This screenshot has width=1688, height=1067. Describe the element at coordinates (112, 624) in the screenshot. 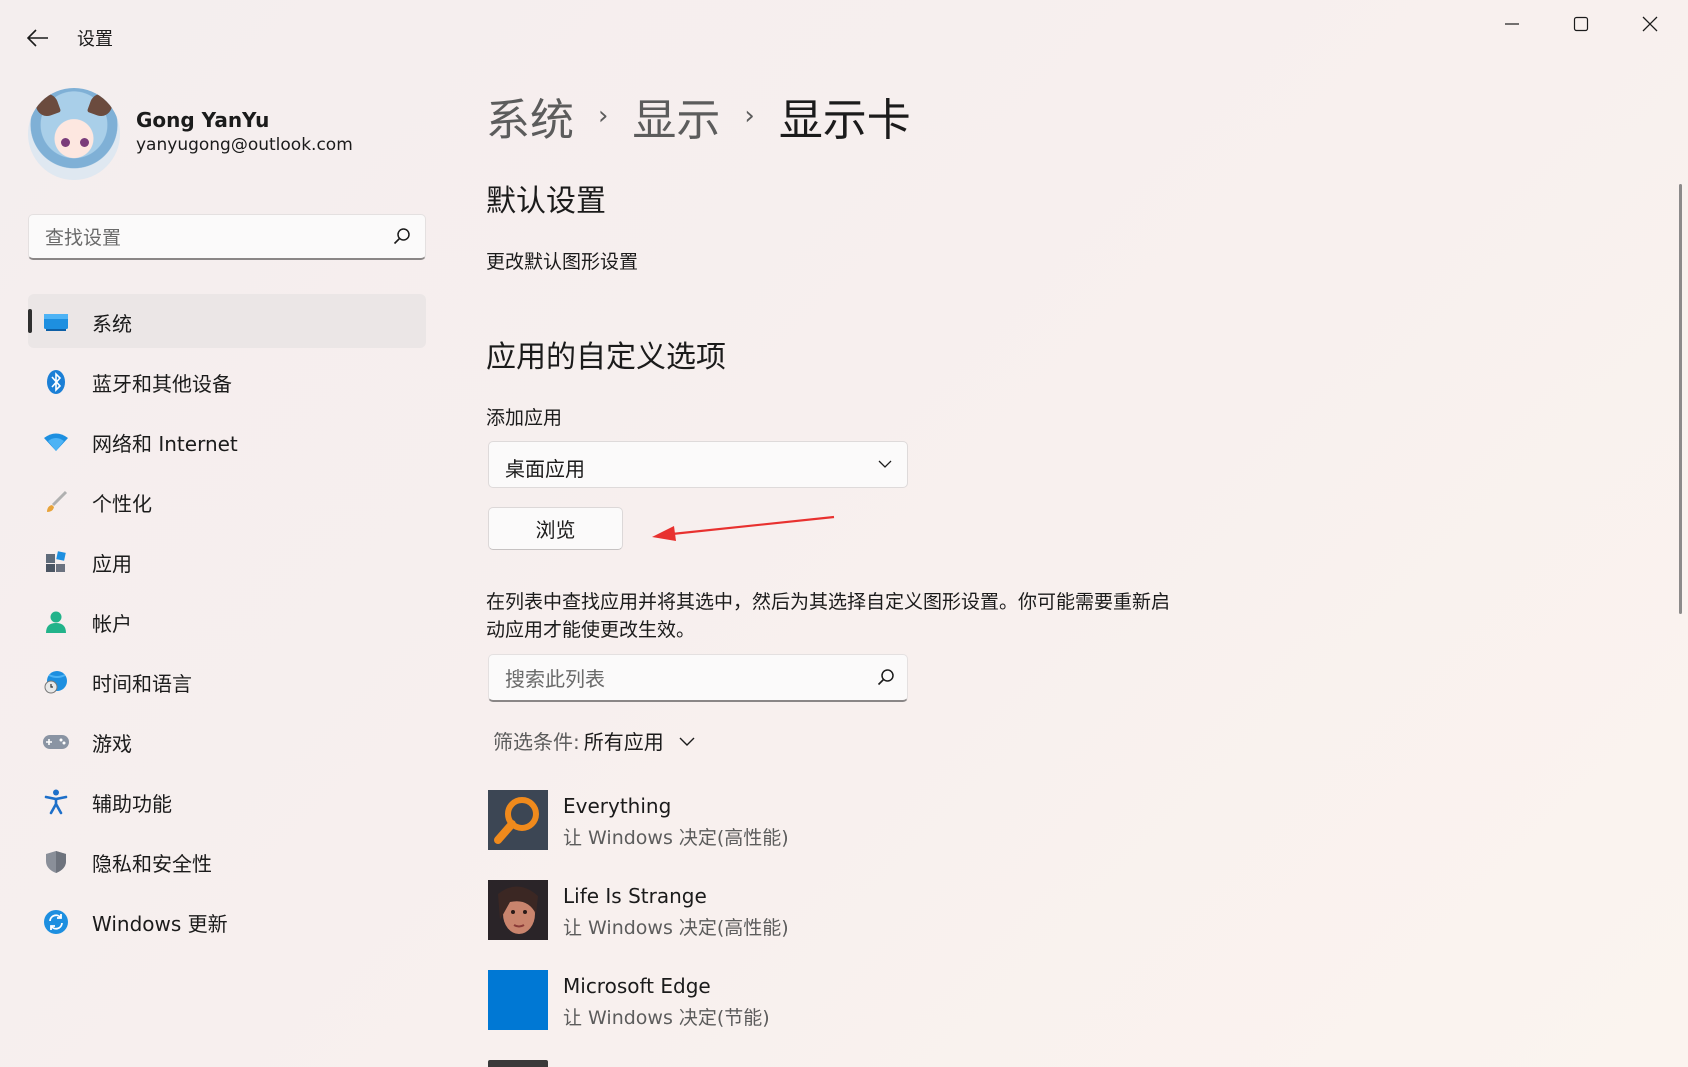

I see `sidebar-item-label: 帐户` at that location.